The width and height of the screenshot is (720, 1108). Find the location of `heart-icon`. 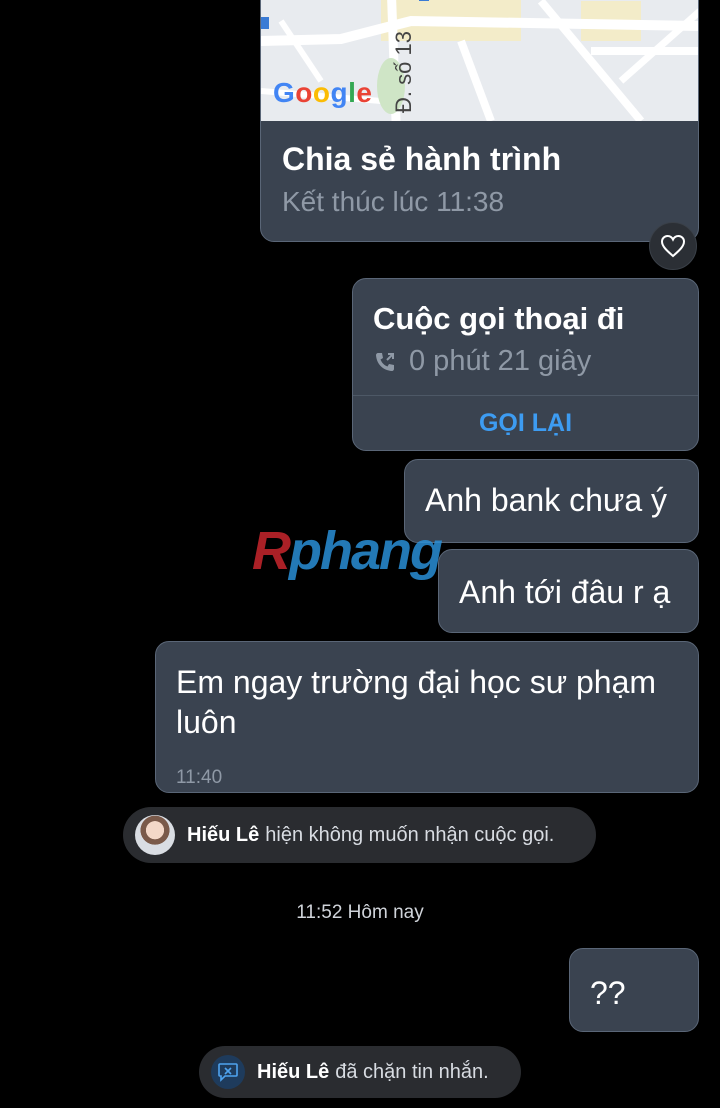

heart-icon is located at coordinates (673, 246).